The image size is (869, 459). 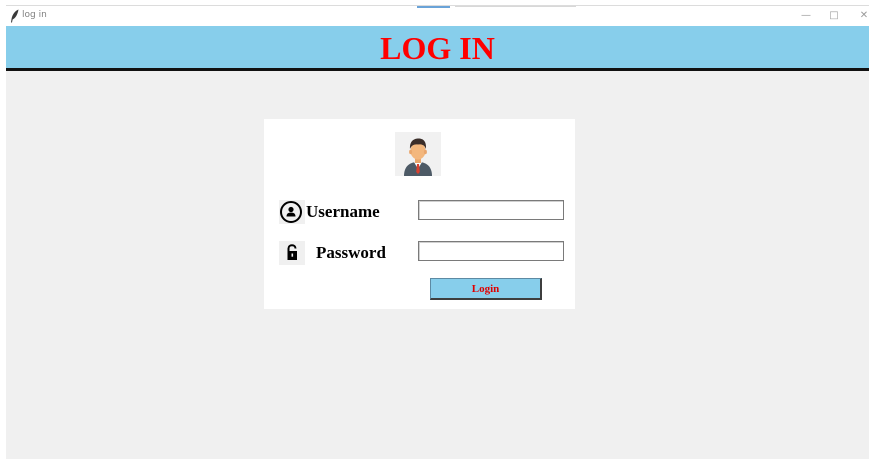 I want to click on header-banner: LOG IN, so click(x=437, y=48).